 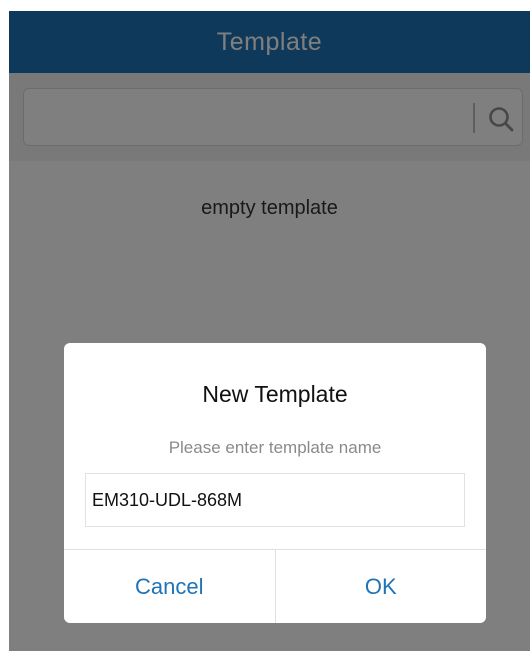 What do you see at coordinates (275, 394) in the screenshot?
I see `dialog-title: New Template` at bounding box center [275, 394].